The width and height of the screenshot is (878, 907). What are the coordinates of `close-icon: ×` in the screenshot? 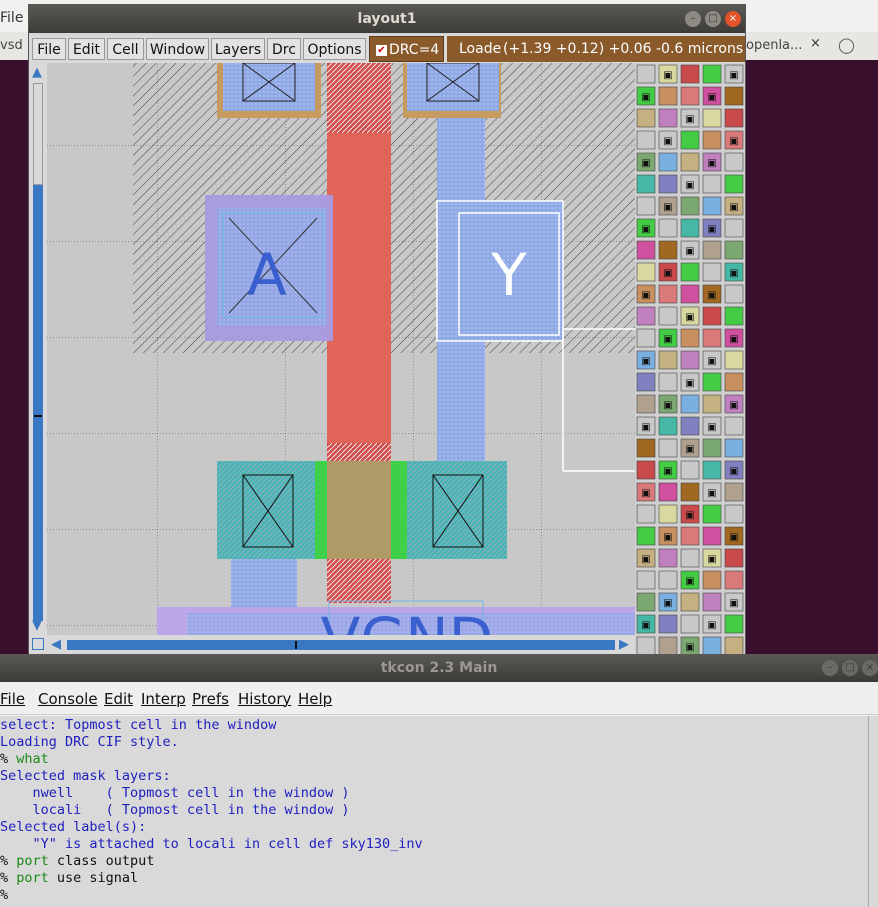 It's located at (733, 19).